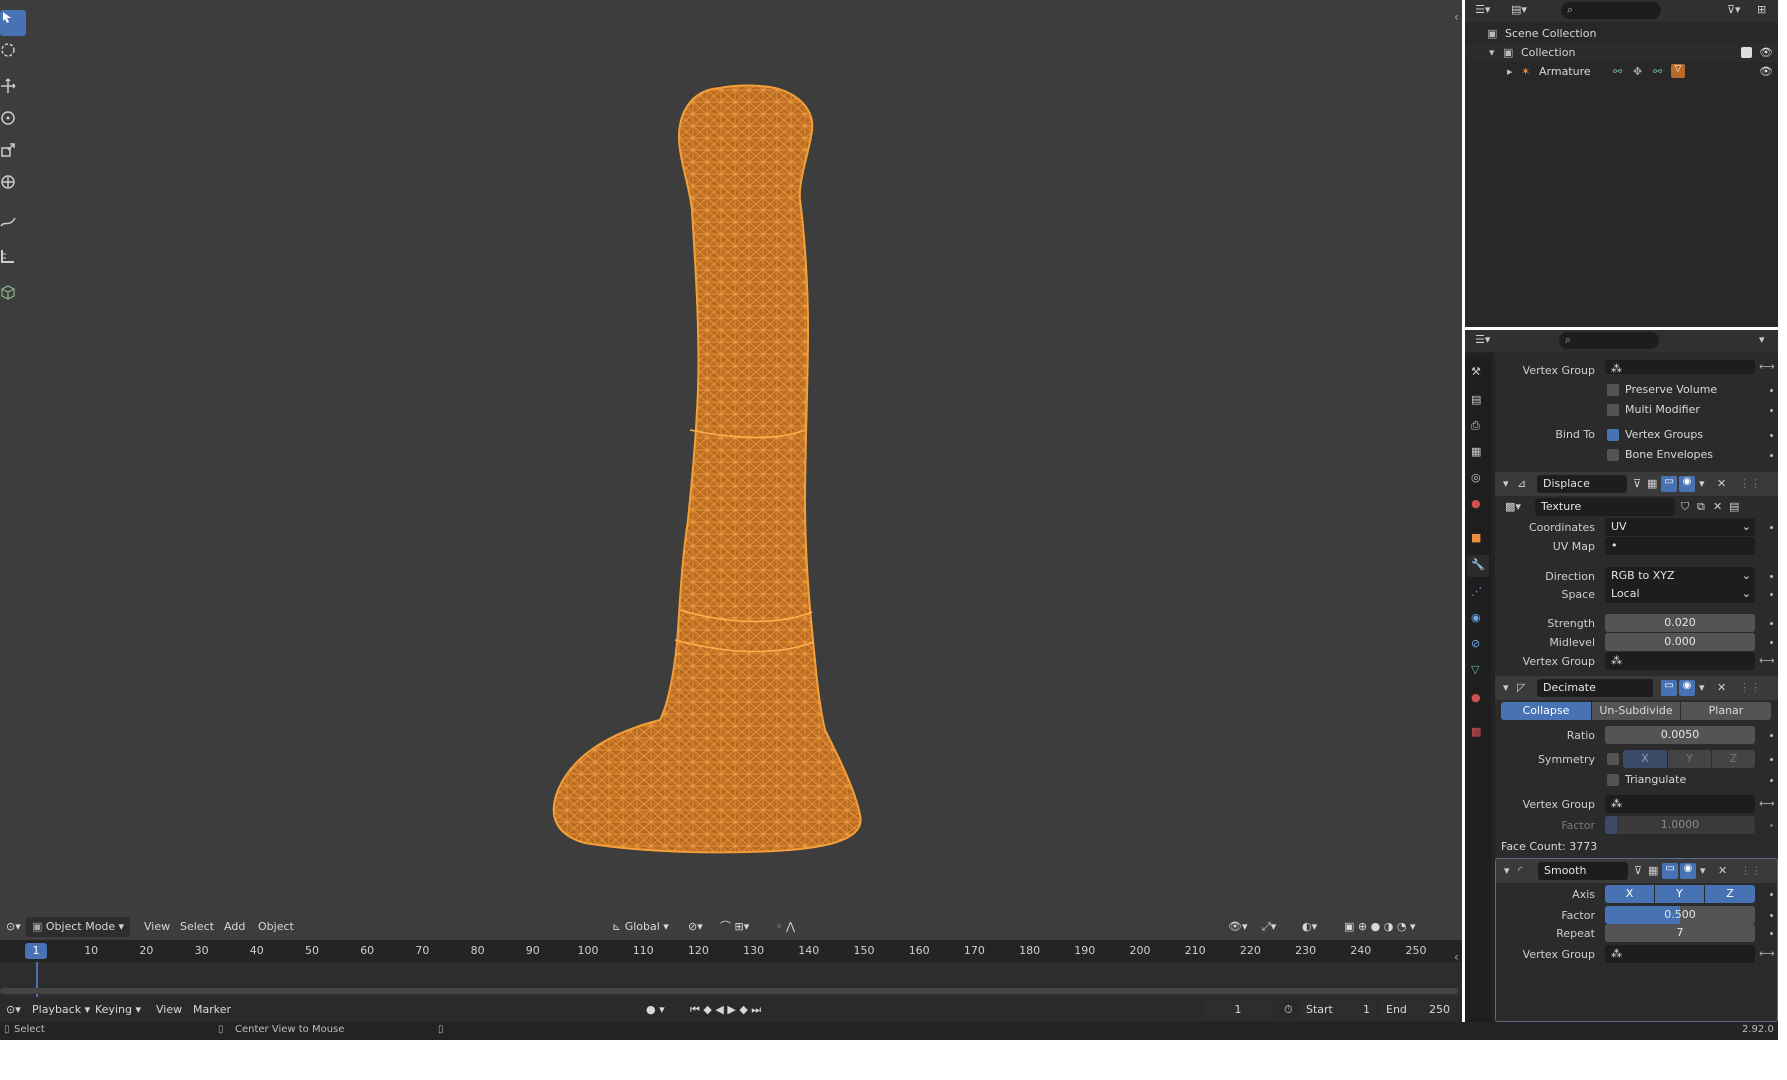 This screenshot has width=1787, height=1080. Describe the element at coordinates (1613, 410) in the screenshot. I see `multi-modifier-checkbox` at that location.